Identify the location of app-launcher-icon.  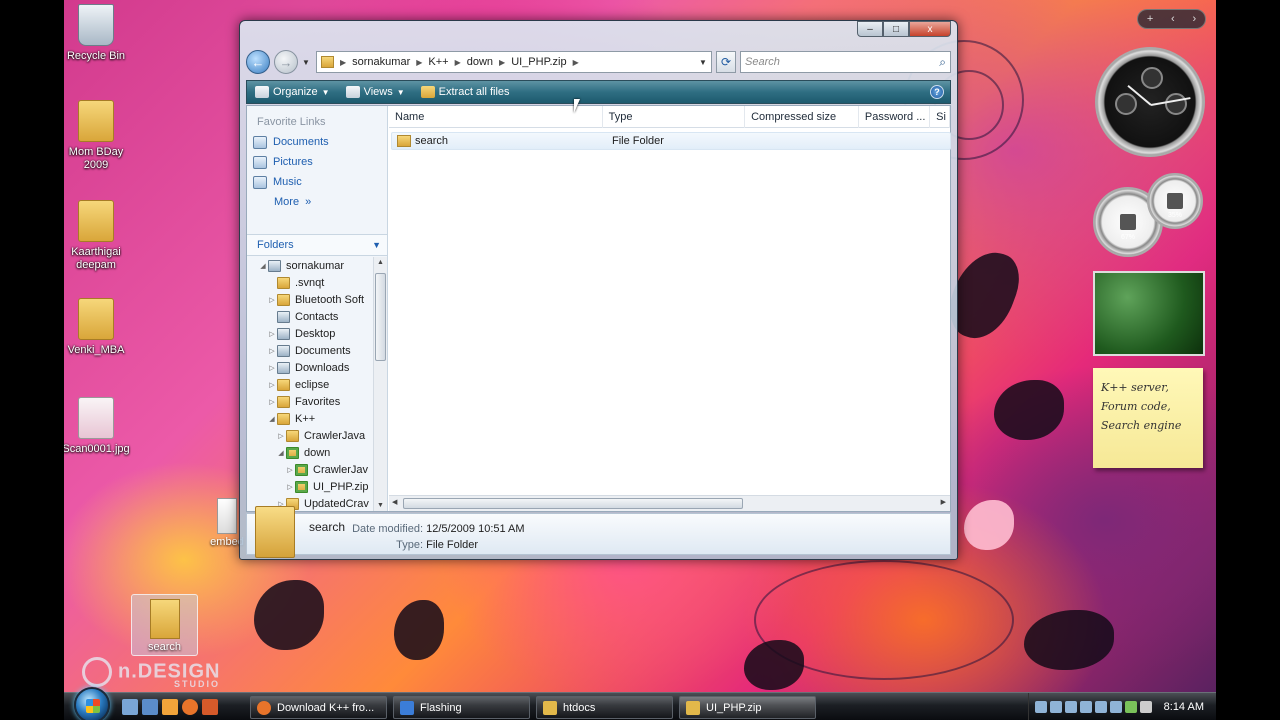
(210, 707).